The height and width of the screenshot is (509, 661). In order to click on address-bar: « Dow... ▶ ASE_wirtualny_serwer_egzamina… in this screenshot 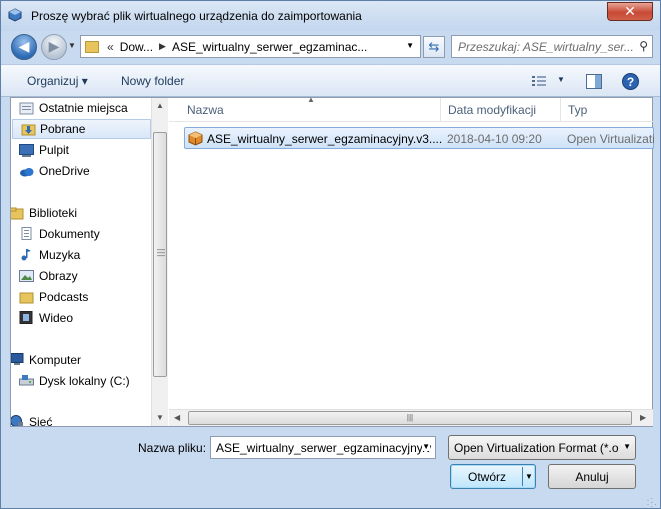, I will do `click(250, 46)`.